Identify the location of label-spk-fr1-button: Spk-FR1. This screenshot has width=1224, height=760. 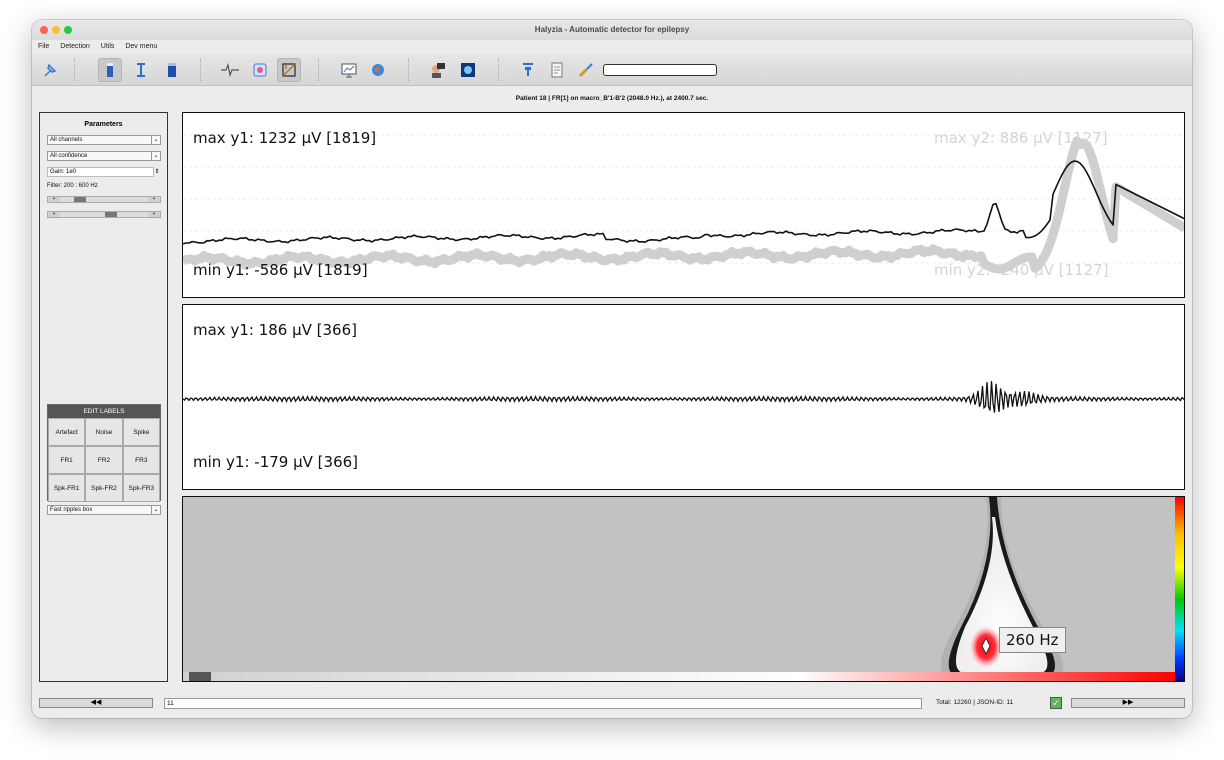
(67, 488).